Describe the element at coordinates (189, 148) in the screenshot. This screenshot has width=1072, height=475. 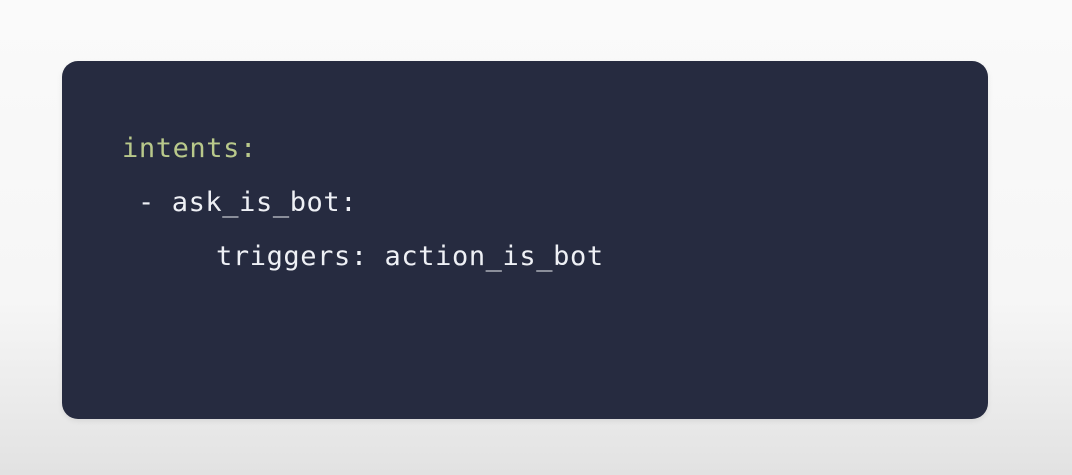
I see `code-line-intents: intents:` at that location.